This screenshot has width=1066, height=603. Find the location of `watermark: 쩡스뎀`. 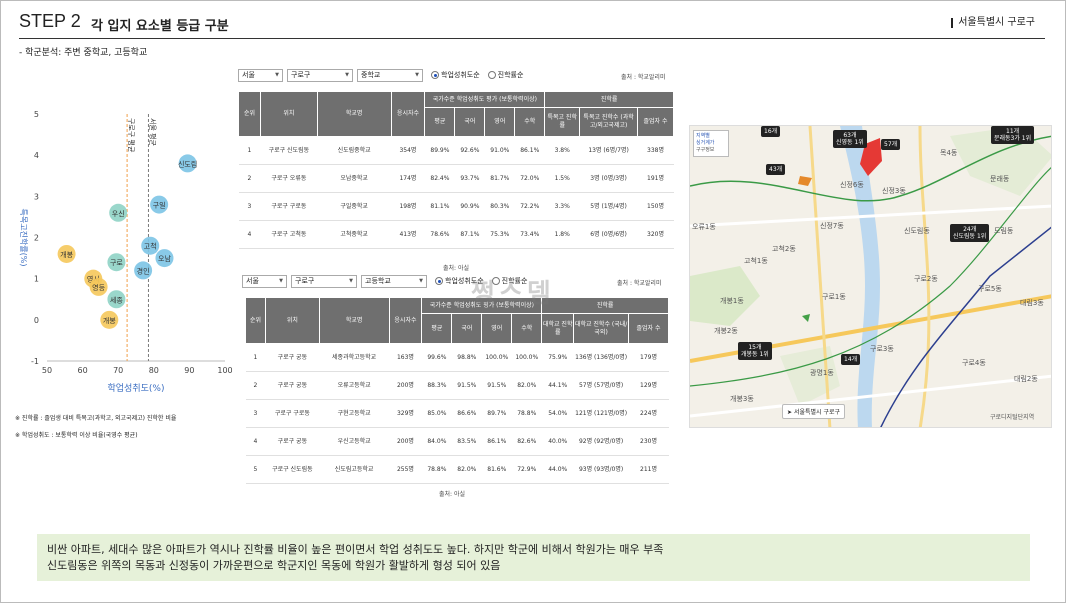

watermark: 쩡스뎀 is located at coordinates (513, 294).